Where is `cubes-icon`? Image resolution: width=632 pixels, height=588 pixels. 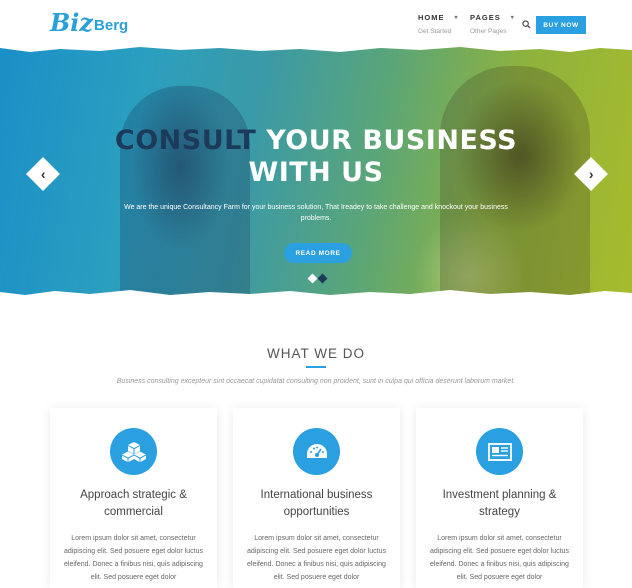
cubes-icon is located at coordinates (133, 451).